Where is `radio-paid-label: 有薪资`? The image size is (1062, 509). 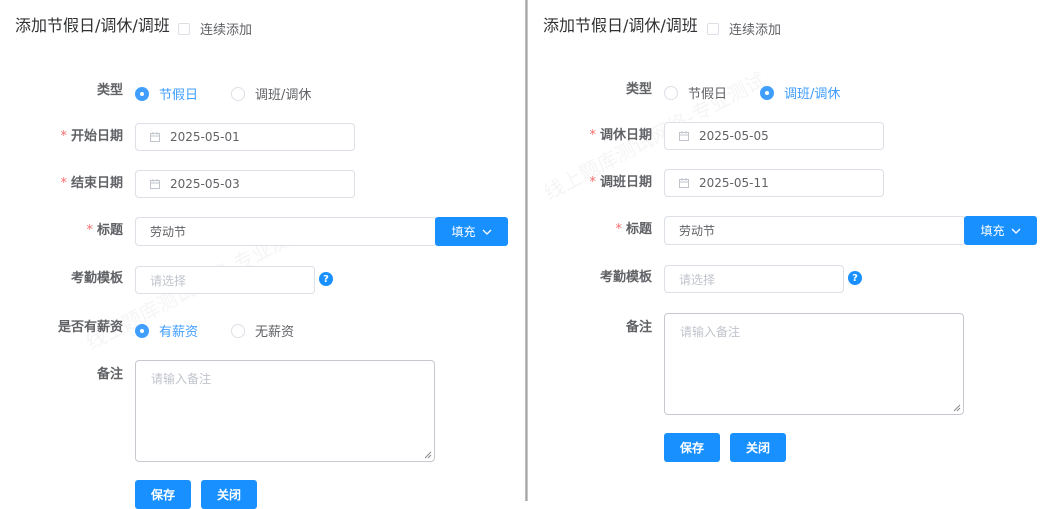 radio-paid-label: 有薪资 is located at coordinates (179, 332).